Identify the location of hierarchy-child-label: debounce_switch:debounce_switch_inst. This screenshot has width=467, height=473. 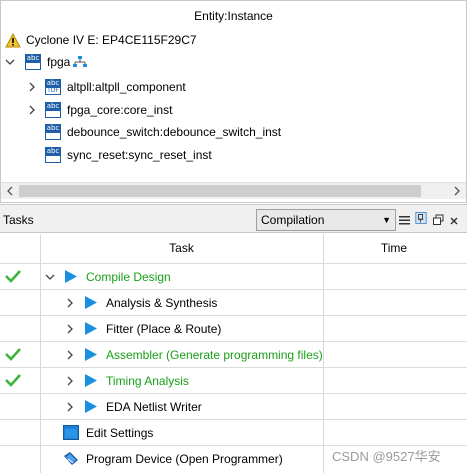
(174, 132).